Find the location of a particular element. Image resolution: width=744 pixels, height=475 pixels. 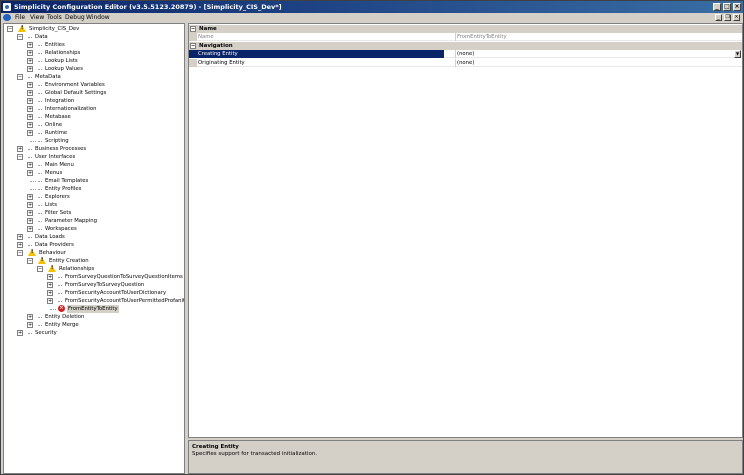

tree-node: + FromSecurityAccountToUserDictionary is located at coordinates (94, 293).